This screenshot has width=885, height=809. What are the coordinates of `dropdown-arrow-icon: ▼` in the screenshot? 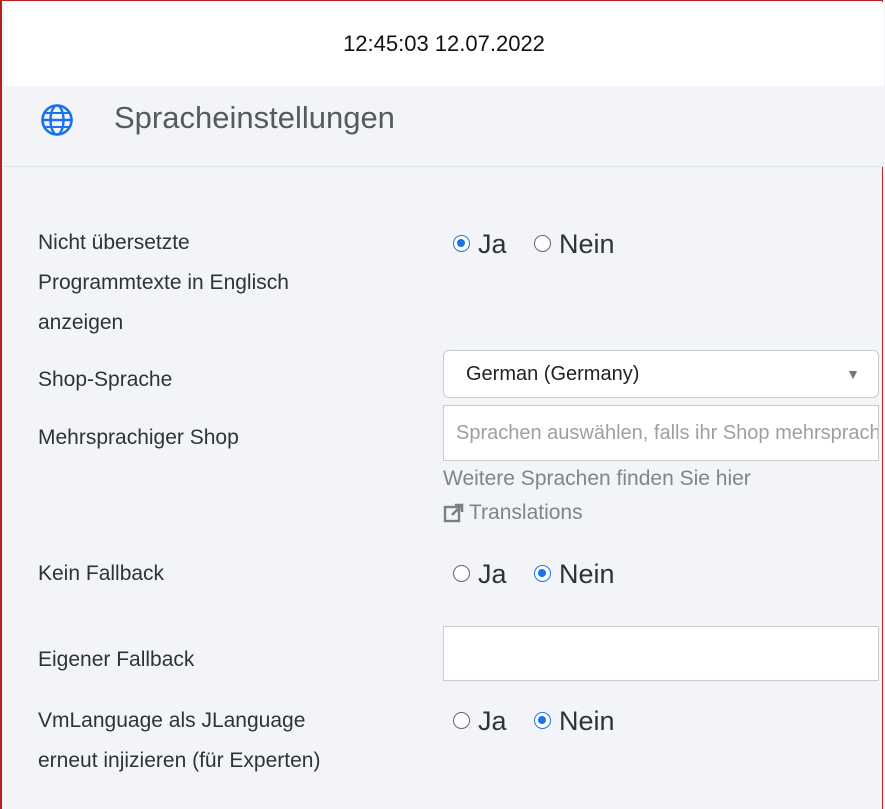 It's located at (853, 374).